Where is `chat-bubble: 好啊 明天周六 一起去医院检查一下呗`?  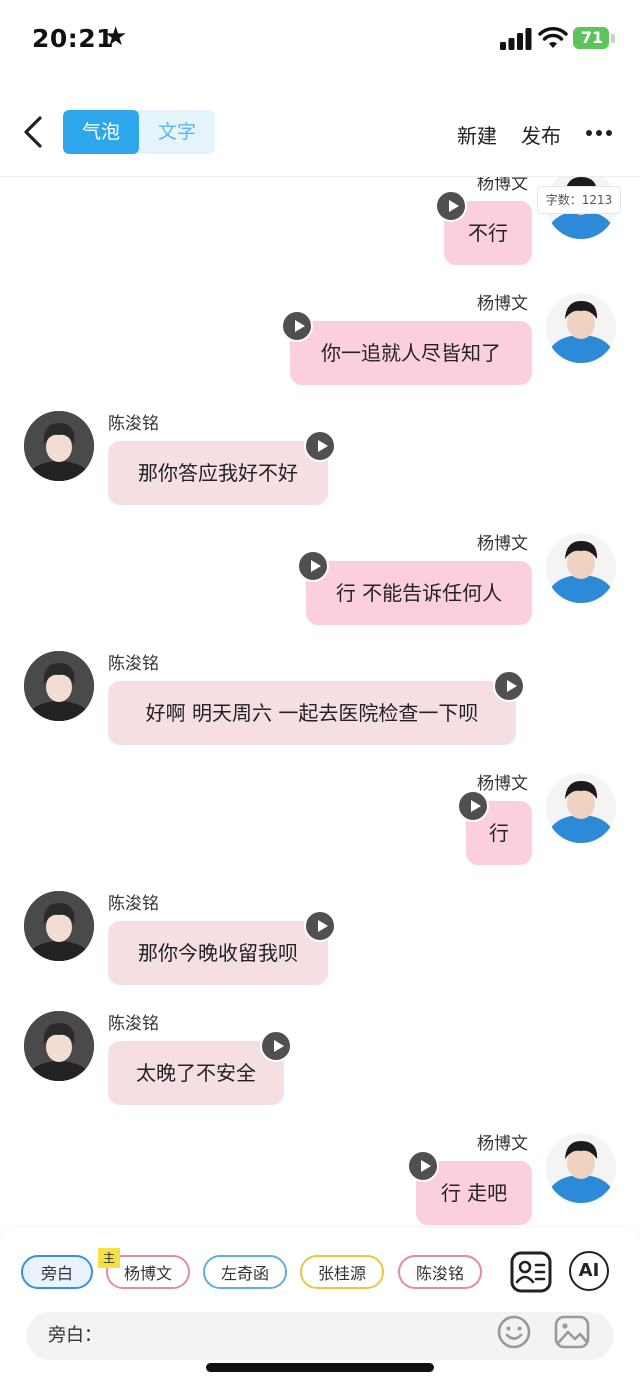
chat-bubble: 好啊 明天周六 一起去医院检查一下呗 is located at coordinates (312, 713).